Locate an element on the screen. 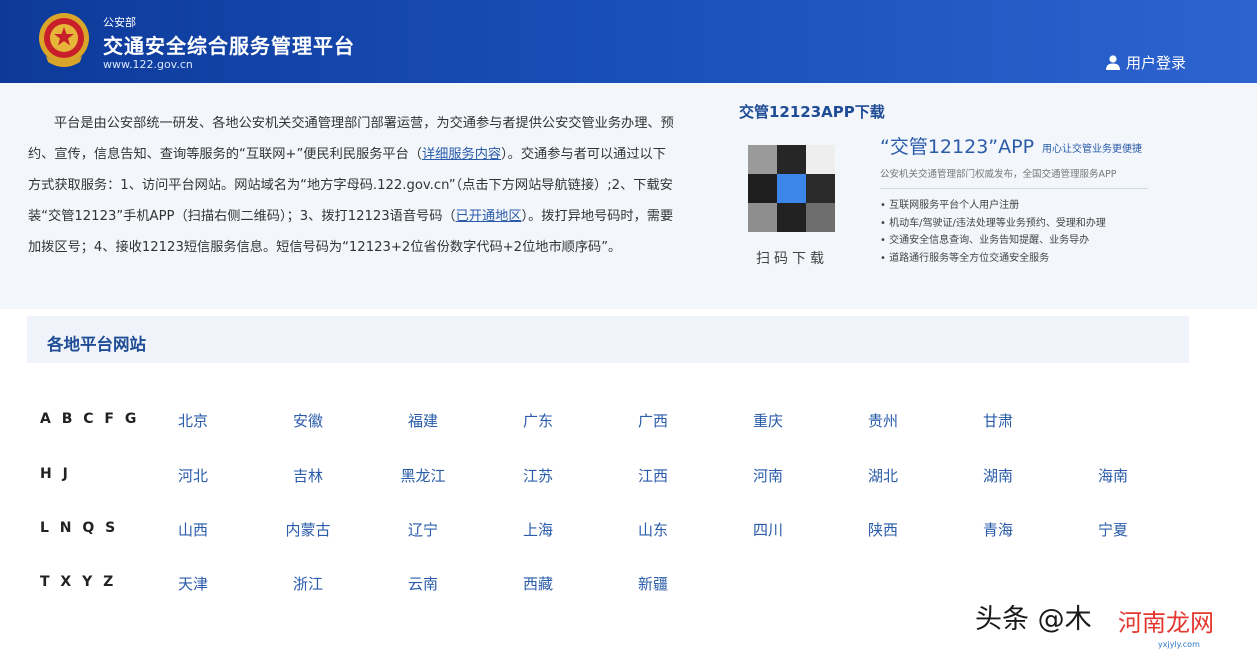 This screenshot has height=652, width=1257. region-link: 广西 is located at coordinates (653, 420).